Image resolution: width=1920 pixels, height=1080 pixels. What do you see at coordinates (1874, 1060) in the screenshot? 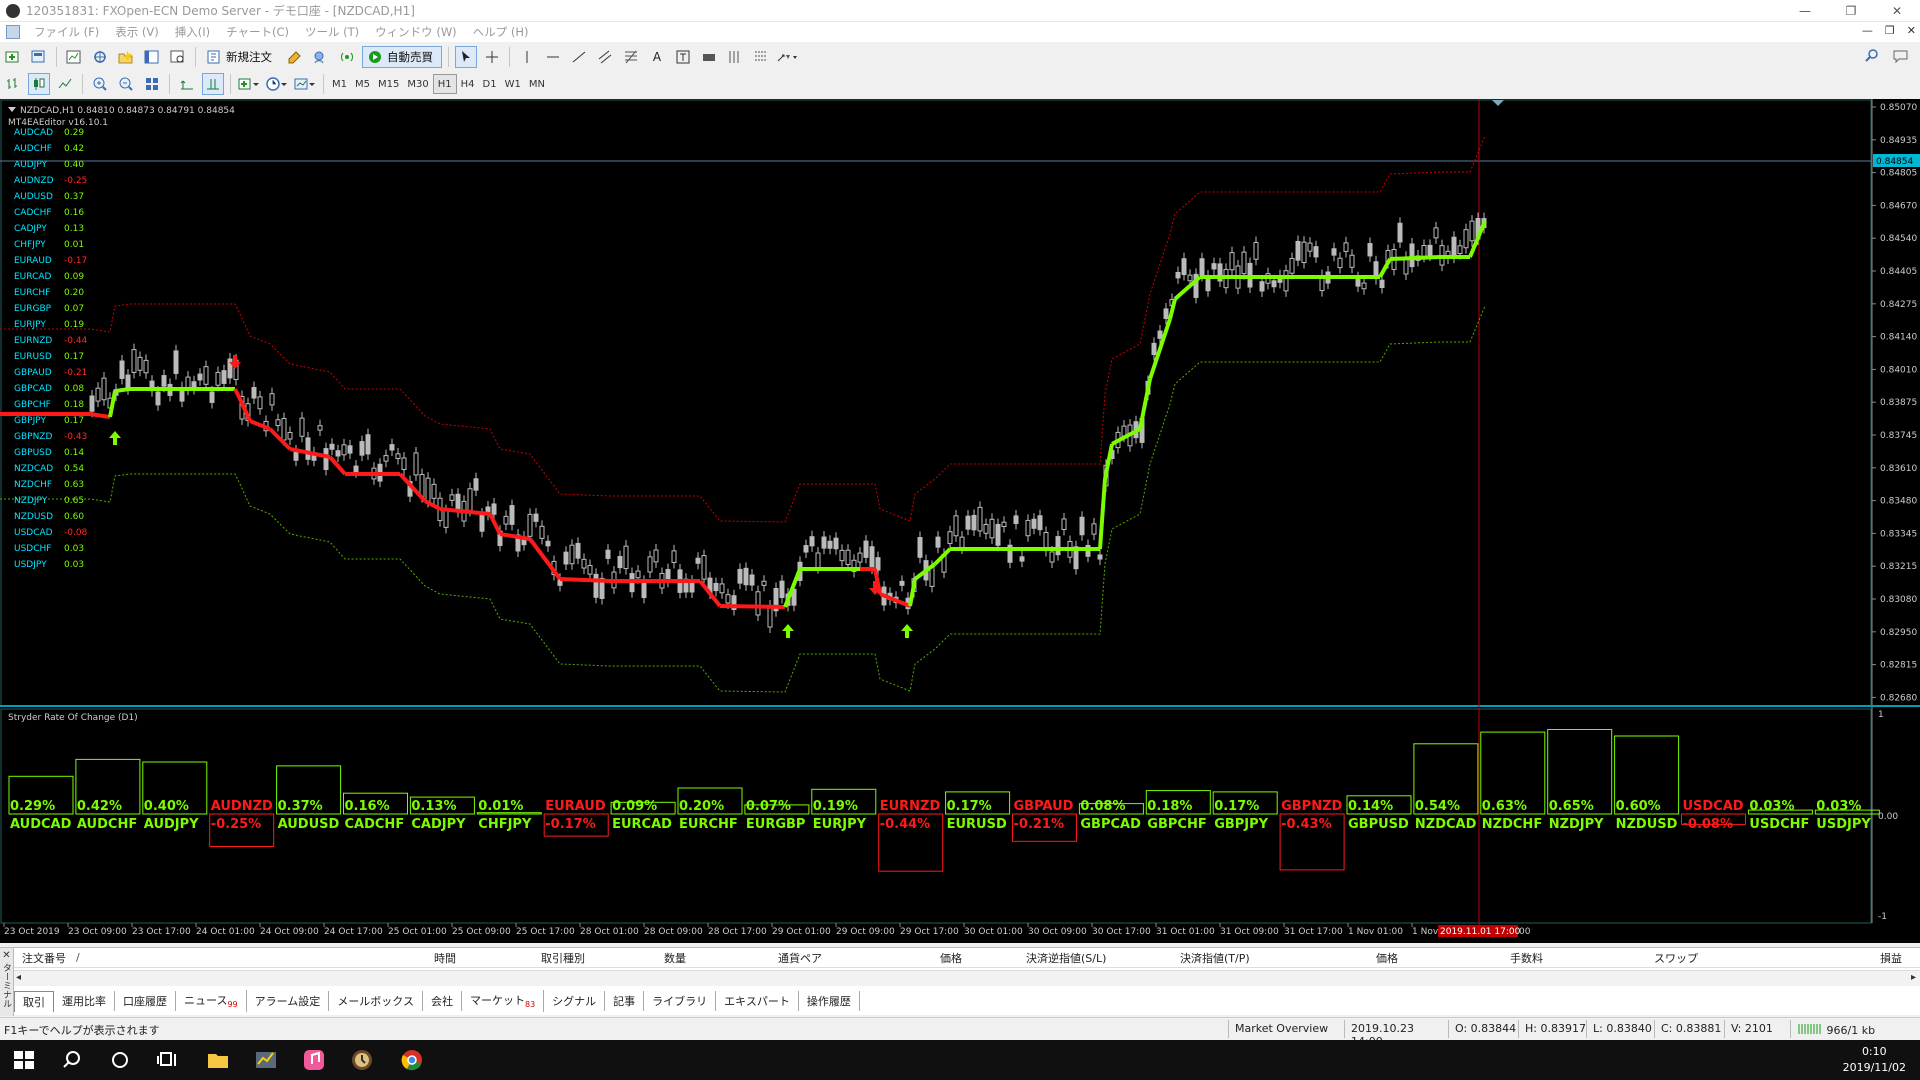
I see `taskbar-clock: 0:10 2019/11/02` at bounding box center [1874, 1060].